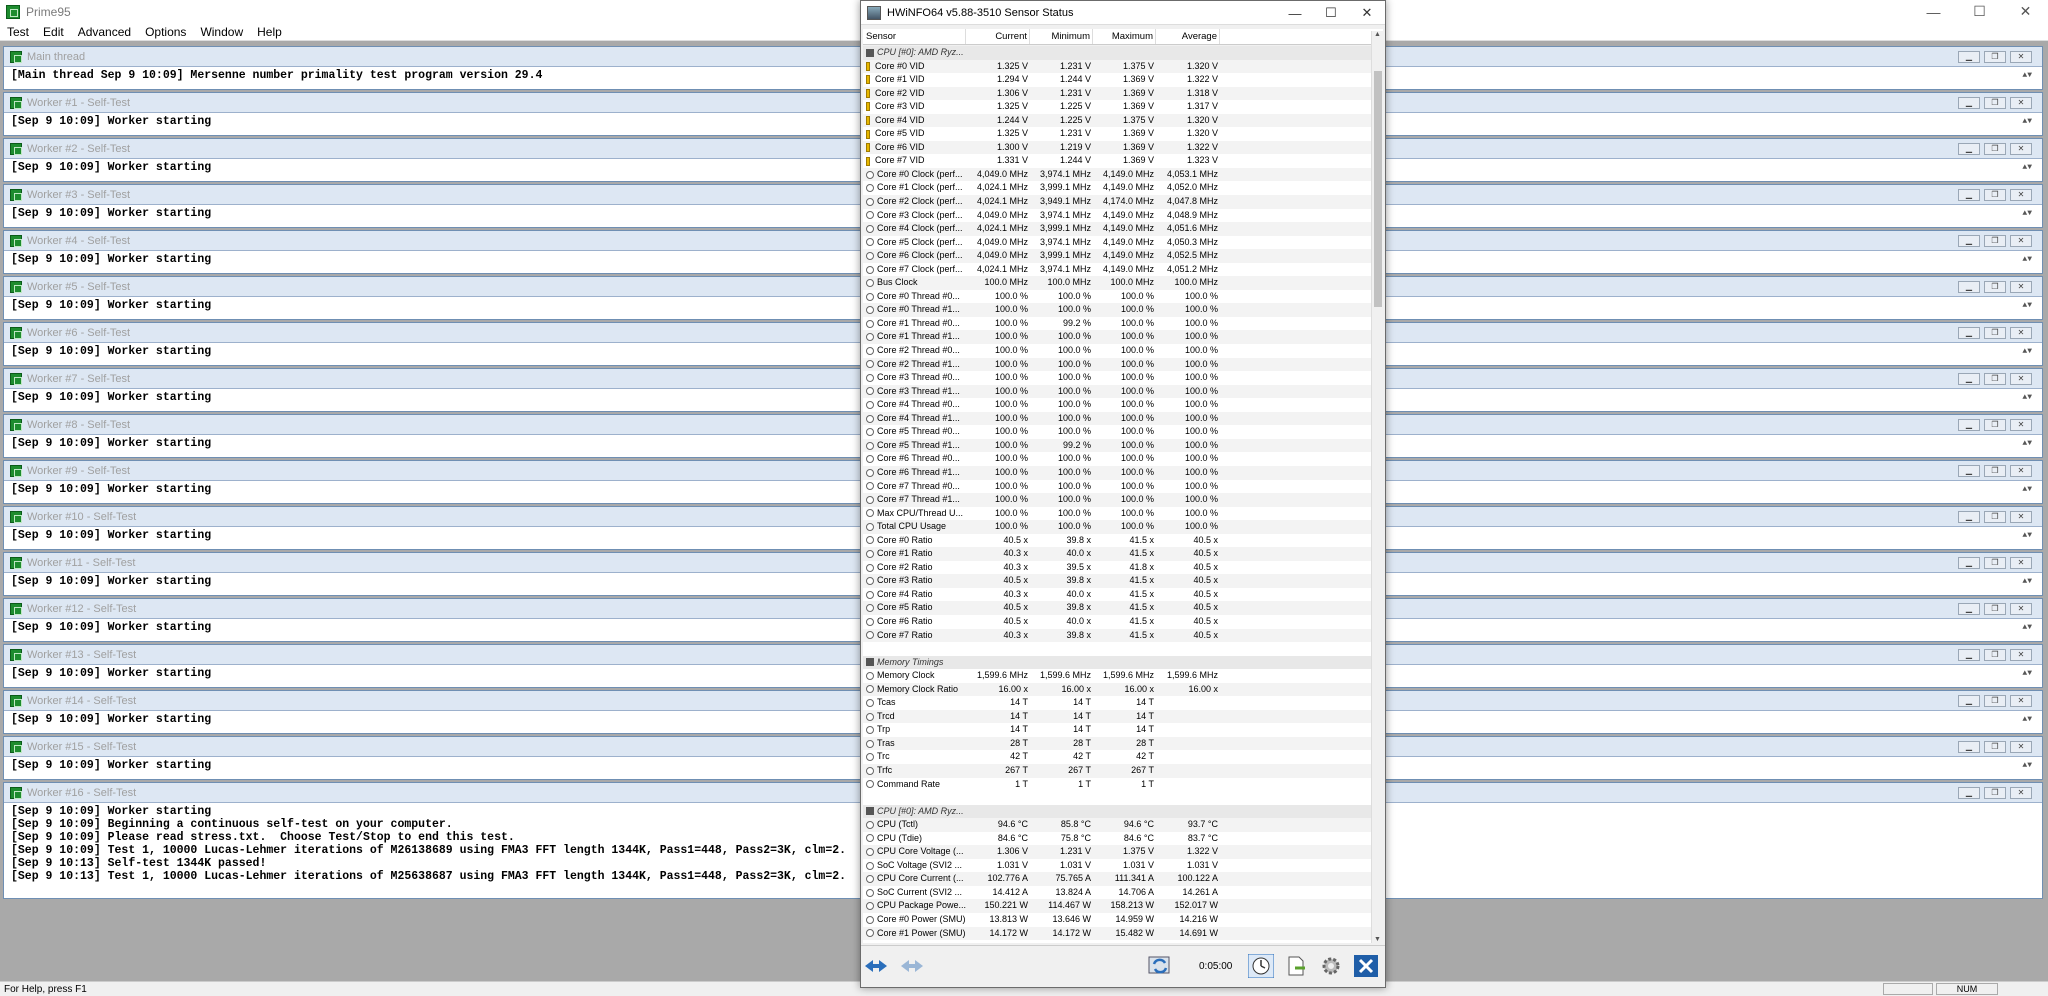 The width and height of the screenshot is (2048, 996). What do you see at coordinates (221, 32) in the screenshot?
I see `menu-window: Window` at bounding box center [221, 32].